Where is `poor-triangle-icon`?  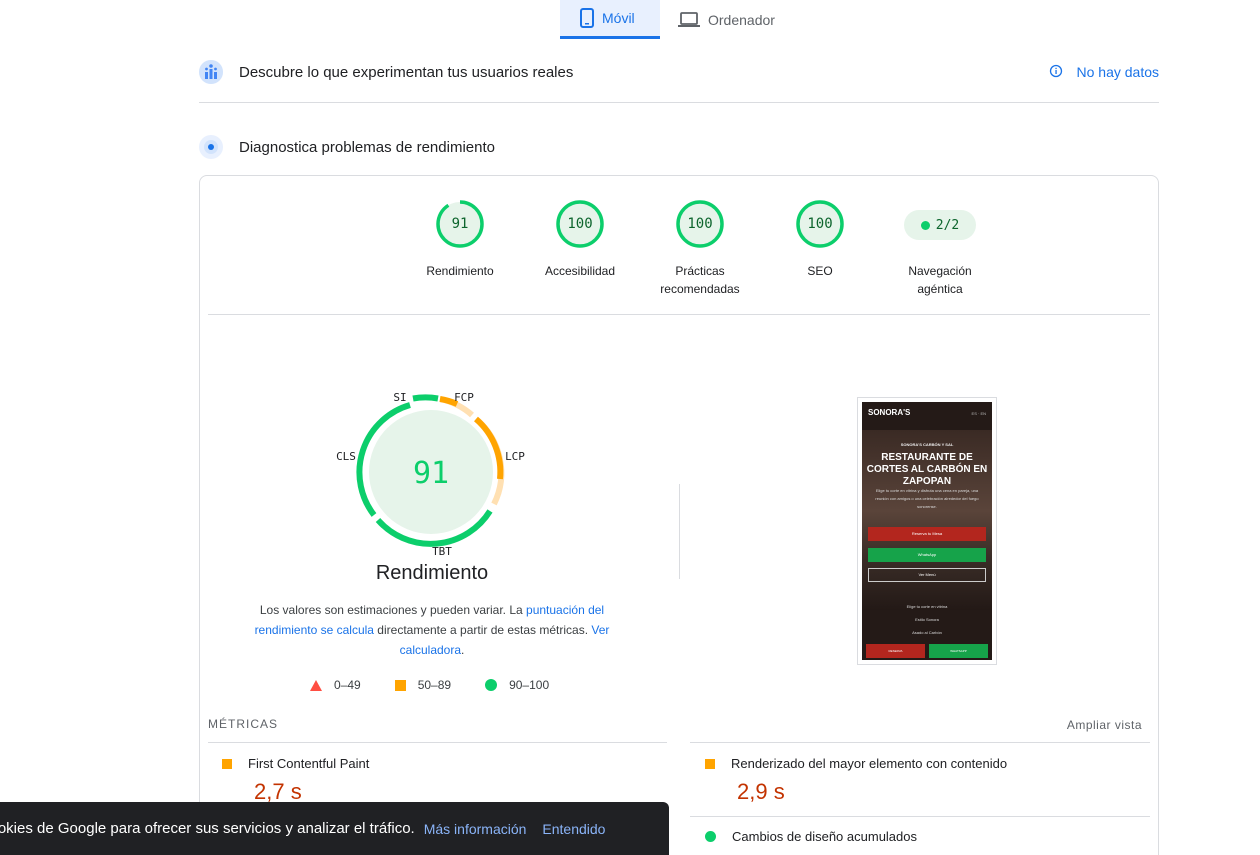
poor-triangle-icon is located at coordinates (316, 685).